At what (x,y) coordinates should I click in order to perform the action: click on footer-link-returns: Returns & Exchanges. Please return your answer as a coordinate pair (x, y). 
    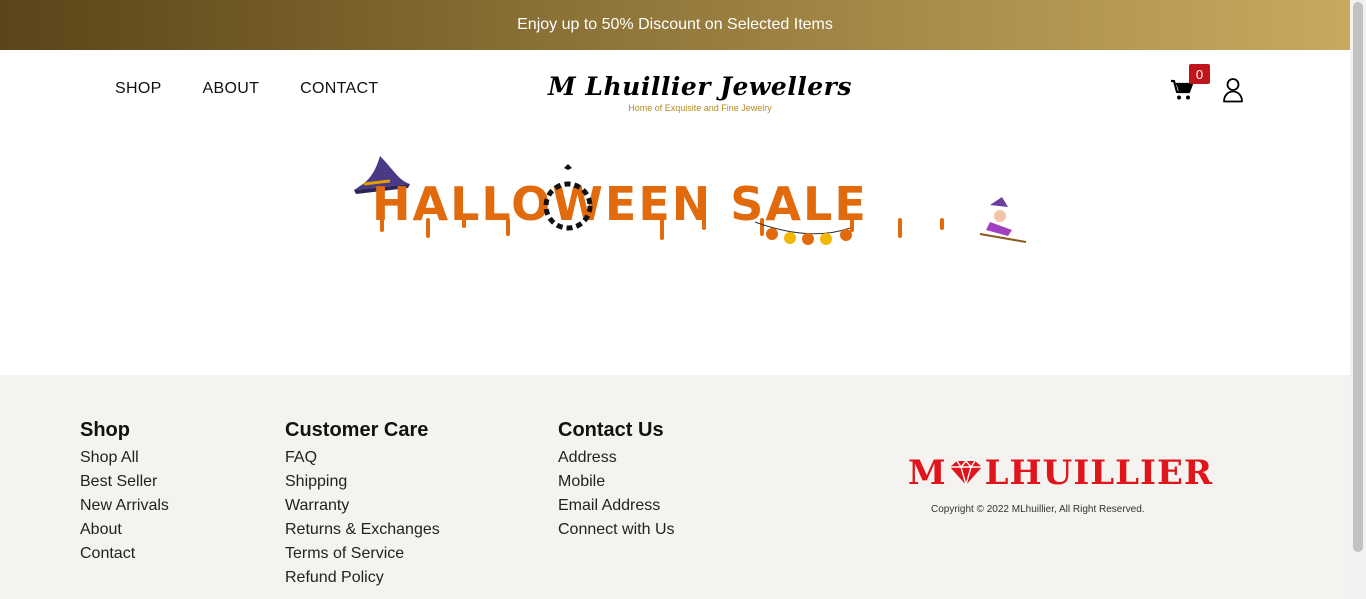
    Looking at the image, I should click on (362, 530).